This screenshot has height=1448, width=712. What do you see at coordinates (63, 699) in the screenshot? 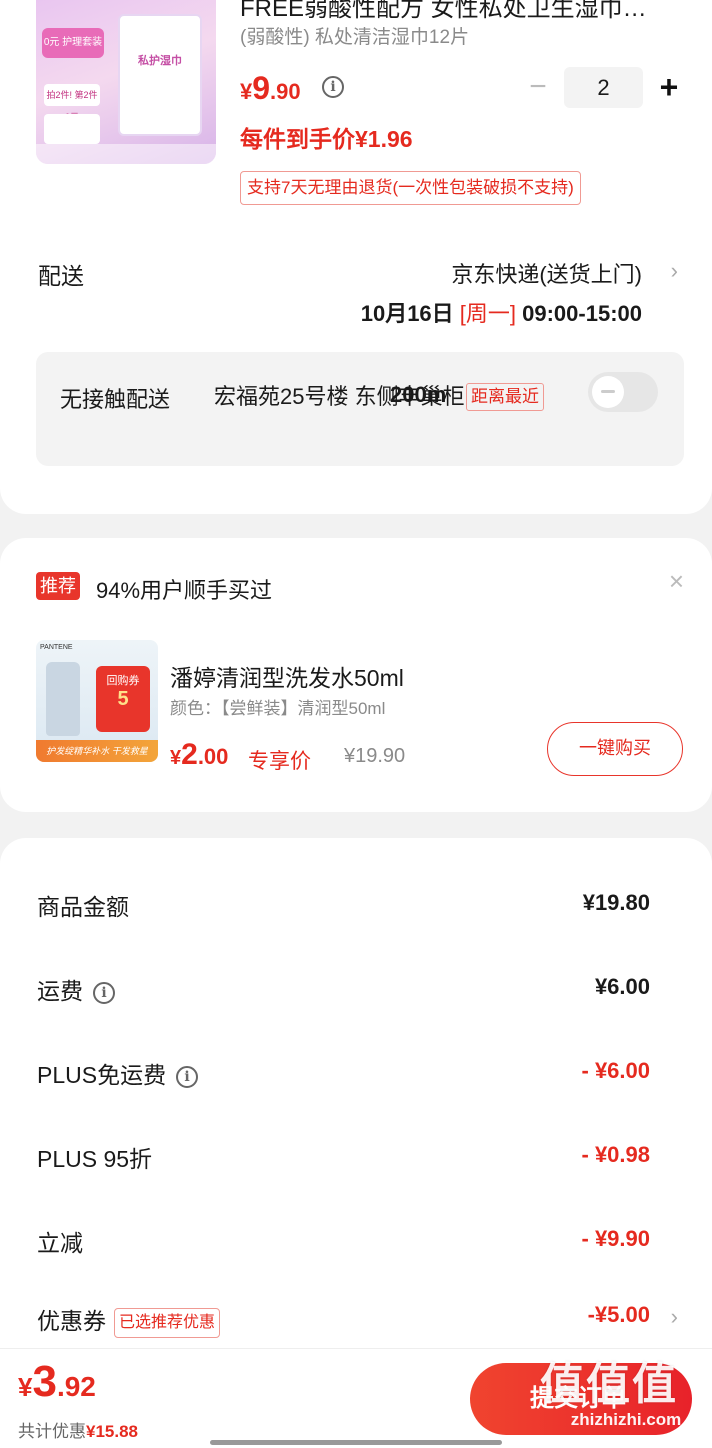
I see `shampoo-bottle` at bounding box center [63, 699].